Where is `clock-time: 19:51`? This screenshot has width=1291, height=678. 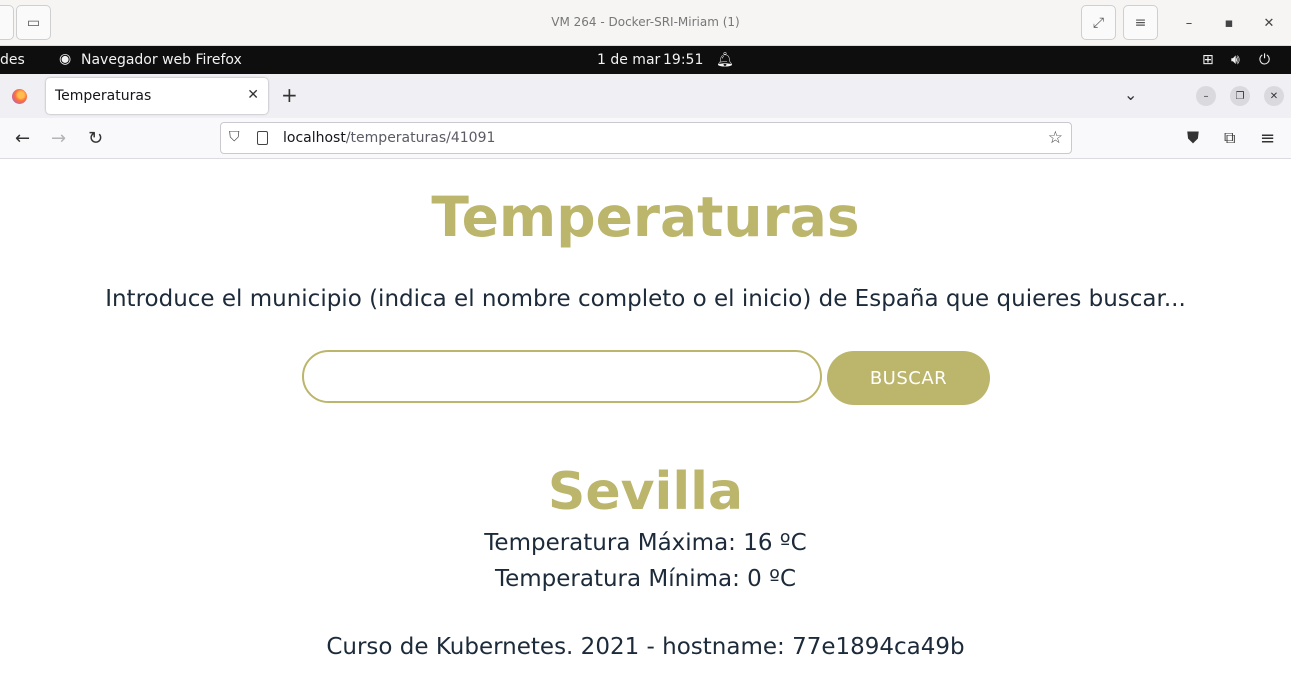 clock-time: 19:51 is located at coordinates (683, 60).